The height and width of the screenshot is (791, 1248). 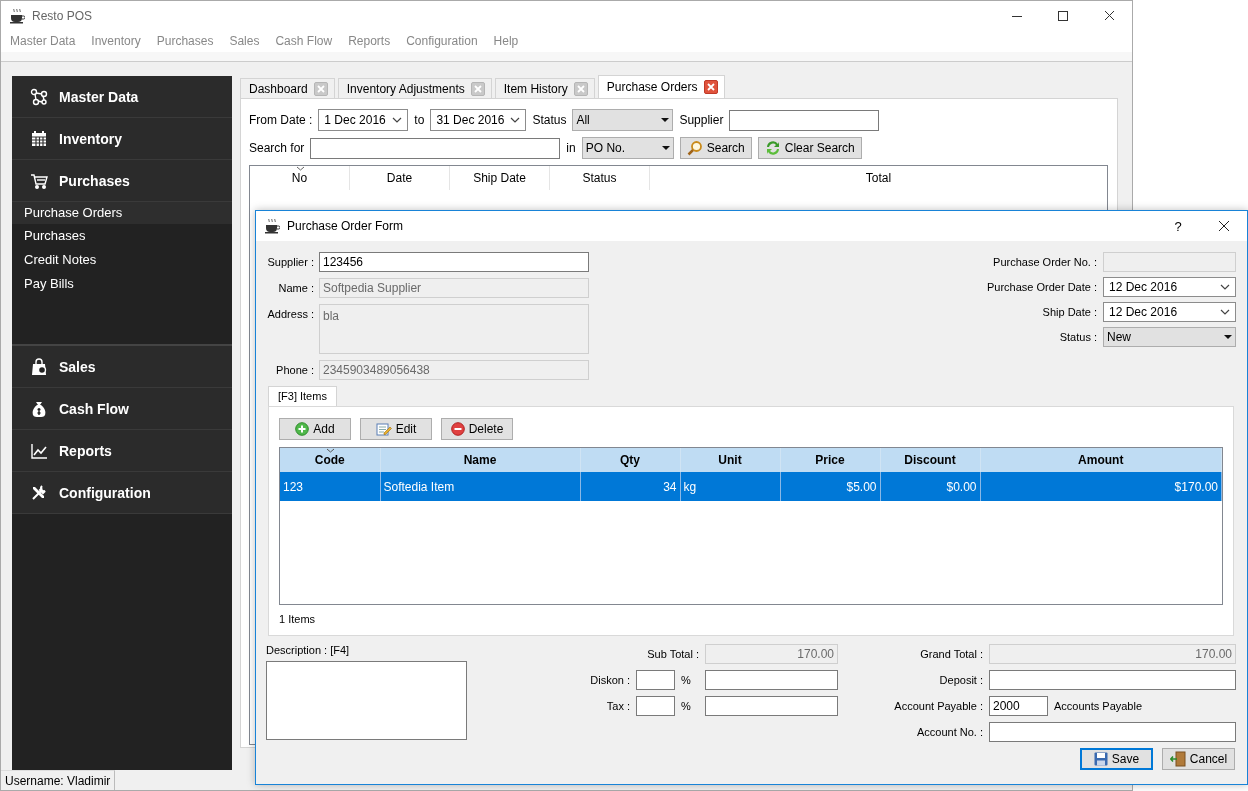 What do you see at coordinates (400, 178) in the screenshot?
I see `column-header: Date` at bounding box center [400, 178].